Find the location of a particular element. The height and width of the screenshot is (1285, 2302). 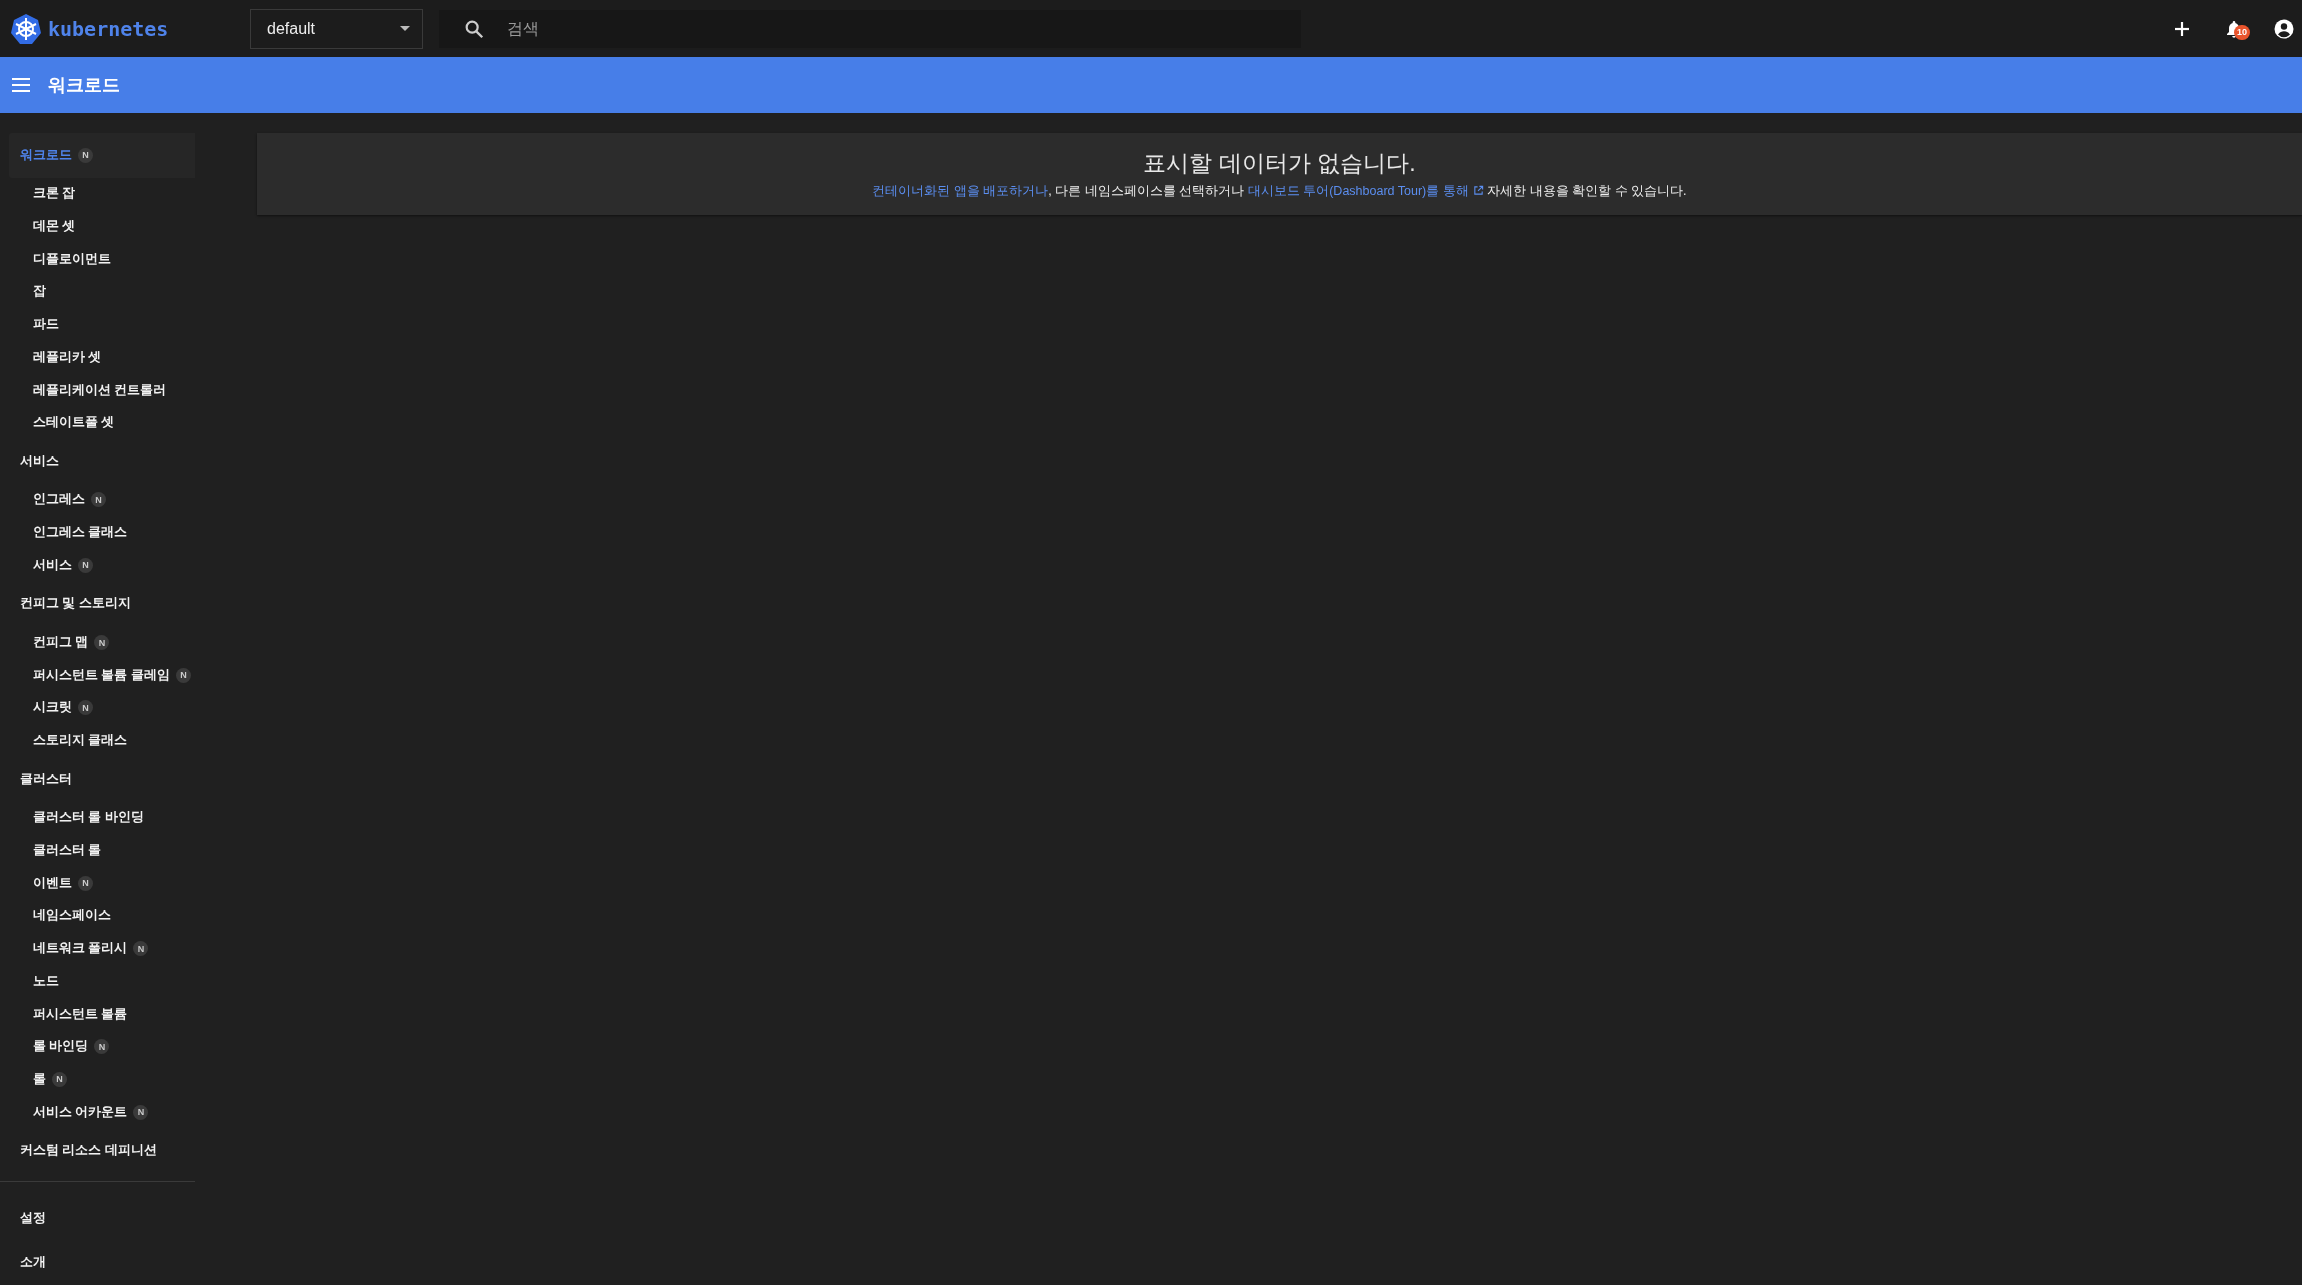

sidebar-item: 노드 is located at coordinates (97, 981).